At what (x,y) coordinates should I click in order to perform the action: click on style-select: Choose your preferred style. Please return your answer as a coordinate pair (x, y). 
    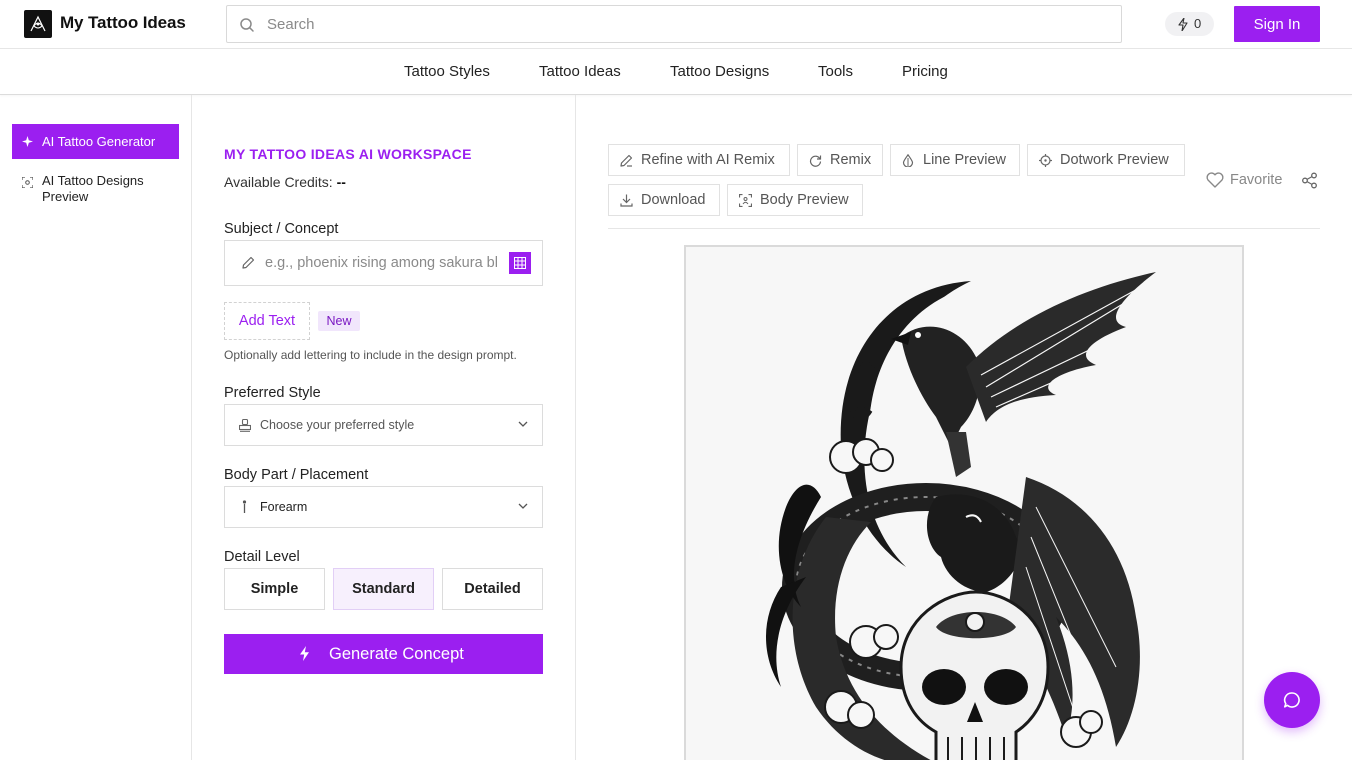
    Looking at the image, I should click on (383, 425).